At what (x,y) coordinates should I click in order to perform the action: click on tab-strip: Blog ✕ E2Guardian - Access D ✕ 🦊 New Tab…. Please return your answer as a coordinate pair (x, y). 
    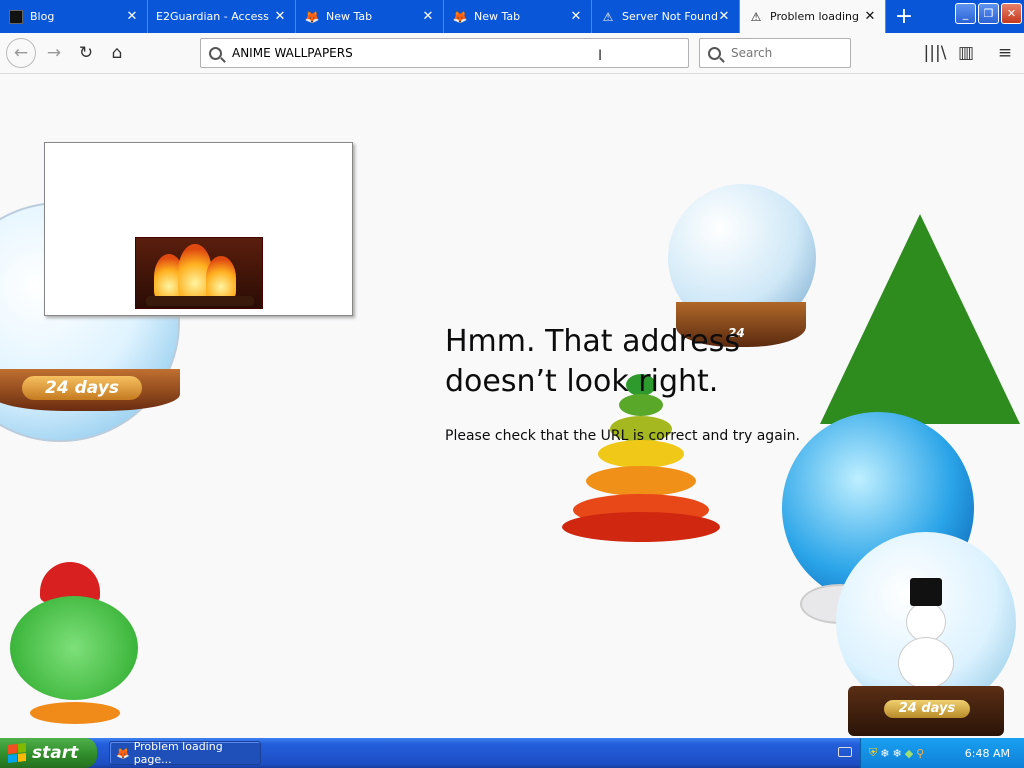
    Looking at the image, I should click on (512, 16).